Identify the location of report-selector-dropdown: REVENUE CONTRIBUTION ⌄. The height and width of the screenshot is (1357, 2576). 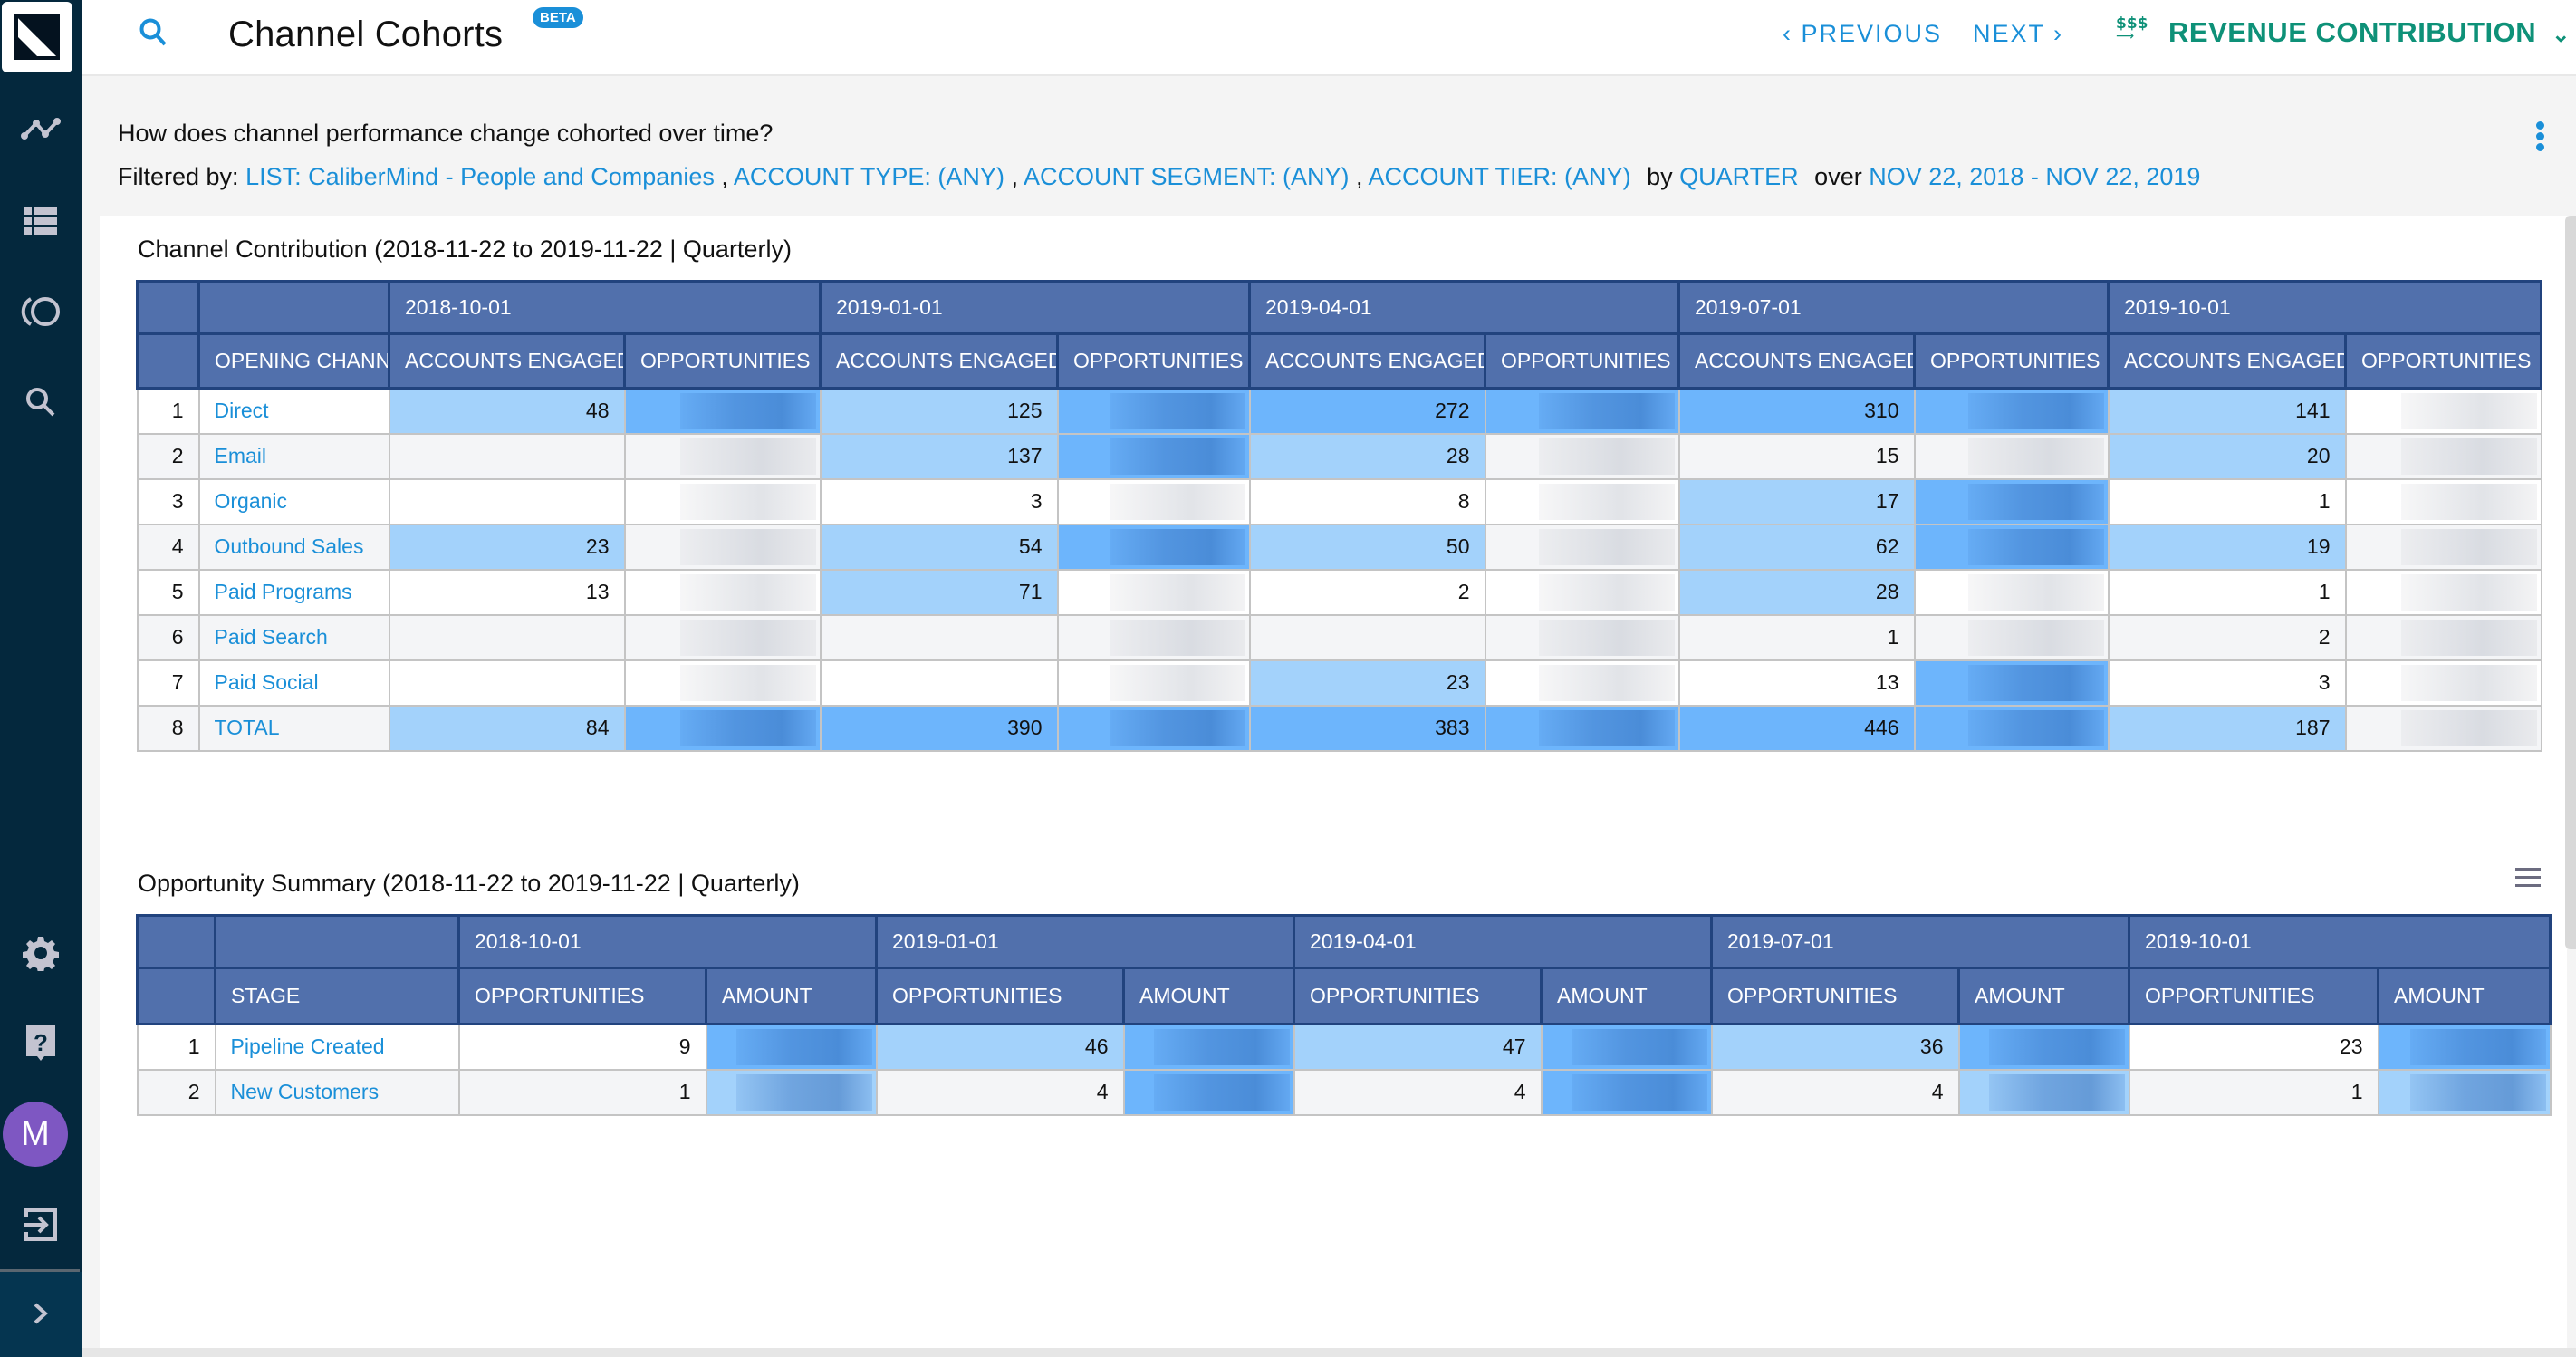
(2369, 32).